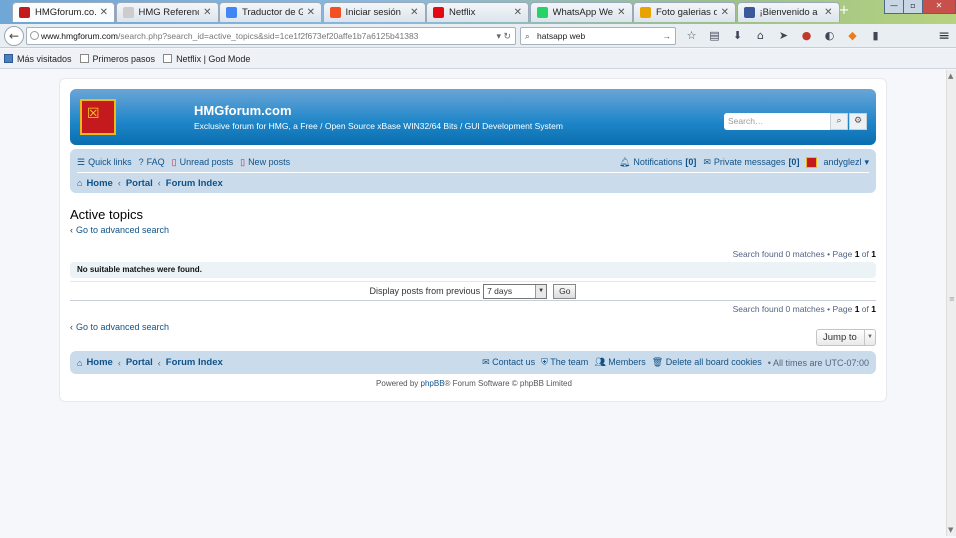  I want to click on new-tab-button: +, so click(844, 12).